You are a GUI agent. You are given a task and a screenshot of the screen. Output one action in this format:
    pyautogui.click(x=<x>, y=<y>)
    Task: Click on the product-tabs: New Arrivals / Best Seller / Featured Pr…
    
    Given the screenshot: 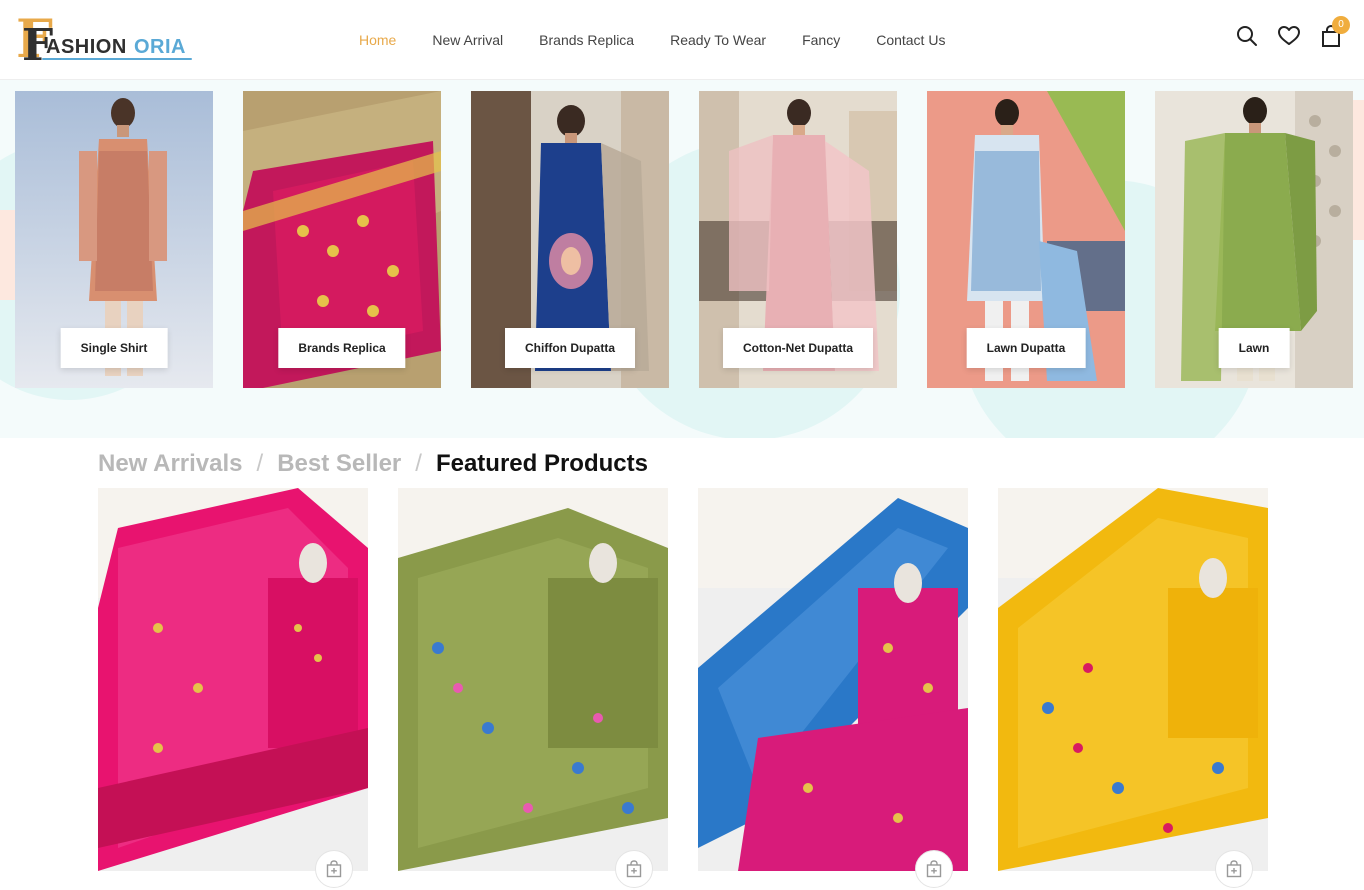 What is the action you would take?
    pyautogui.click(x=373, y=464)
    